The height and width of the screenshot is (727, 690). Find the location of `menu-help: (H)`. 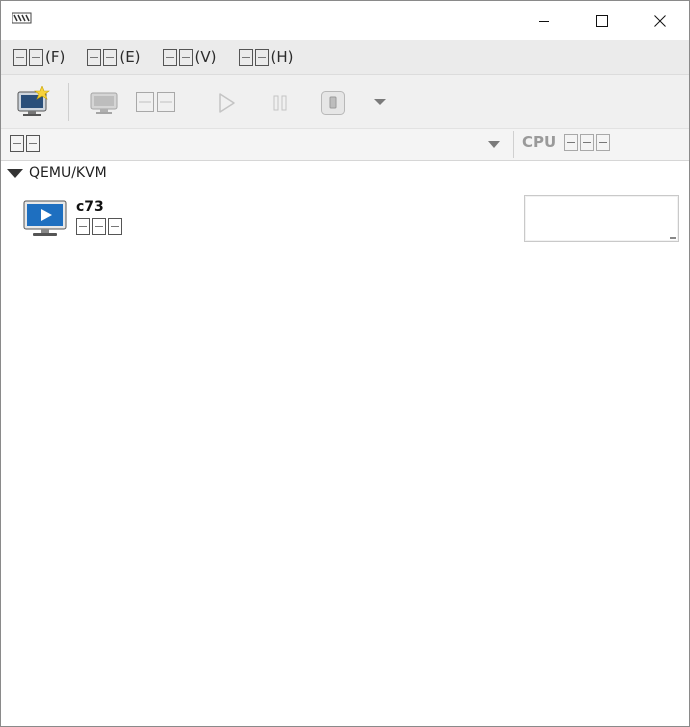

menu-help: (H) is located at coordinates (266, 57).